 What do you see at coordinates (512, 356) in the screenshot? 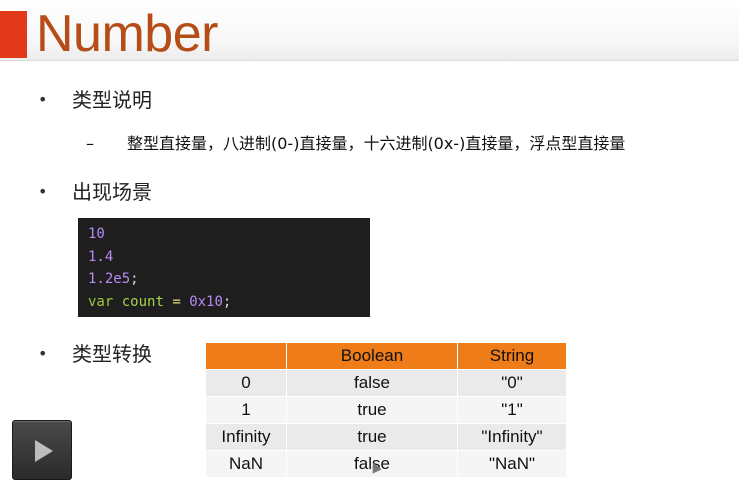
I see `table-header-cell: String` at bounding box center [512, 356].